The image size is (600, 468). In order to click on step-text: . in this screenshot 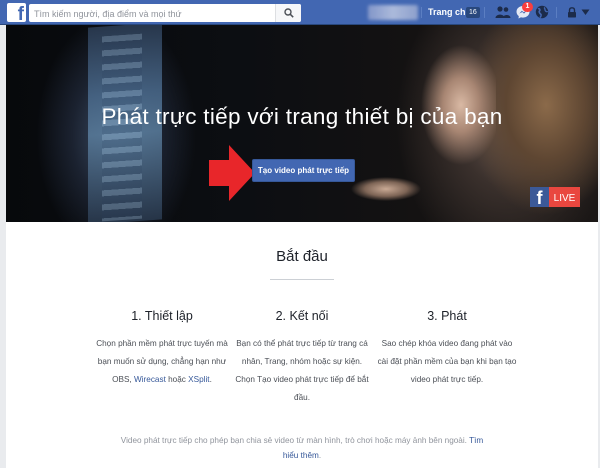, I will do `click(210, 379)`.